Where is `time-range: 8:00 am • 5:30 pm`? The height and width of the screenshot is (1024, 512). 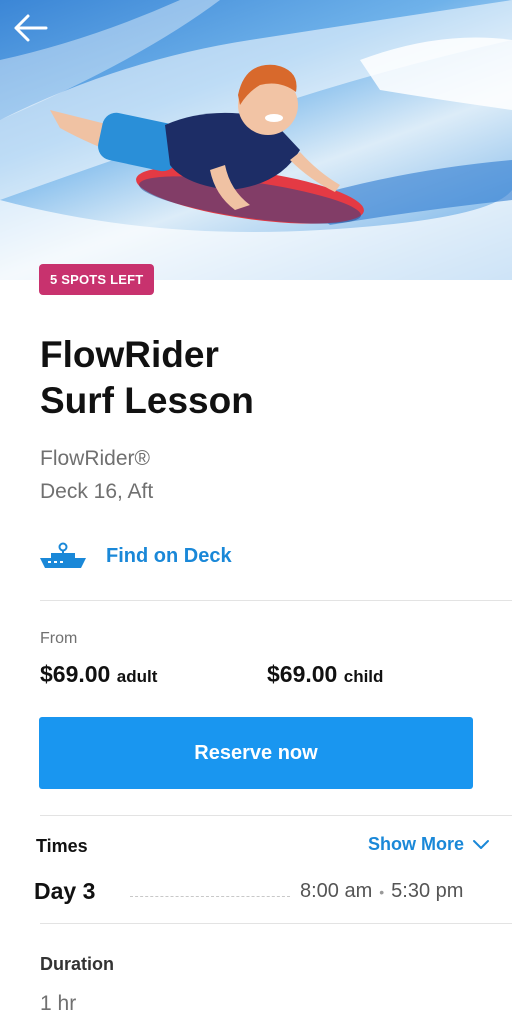 time-range: 8:00 am • 5:30 pm is located at coordinates (381, 891).